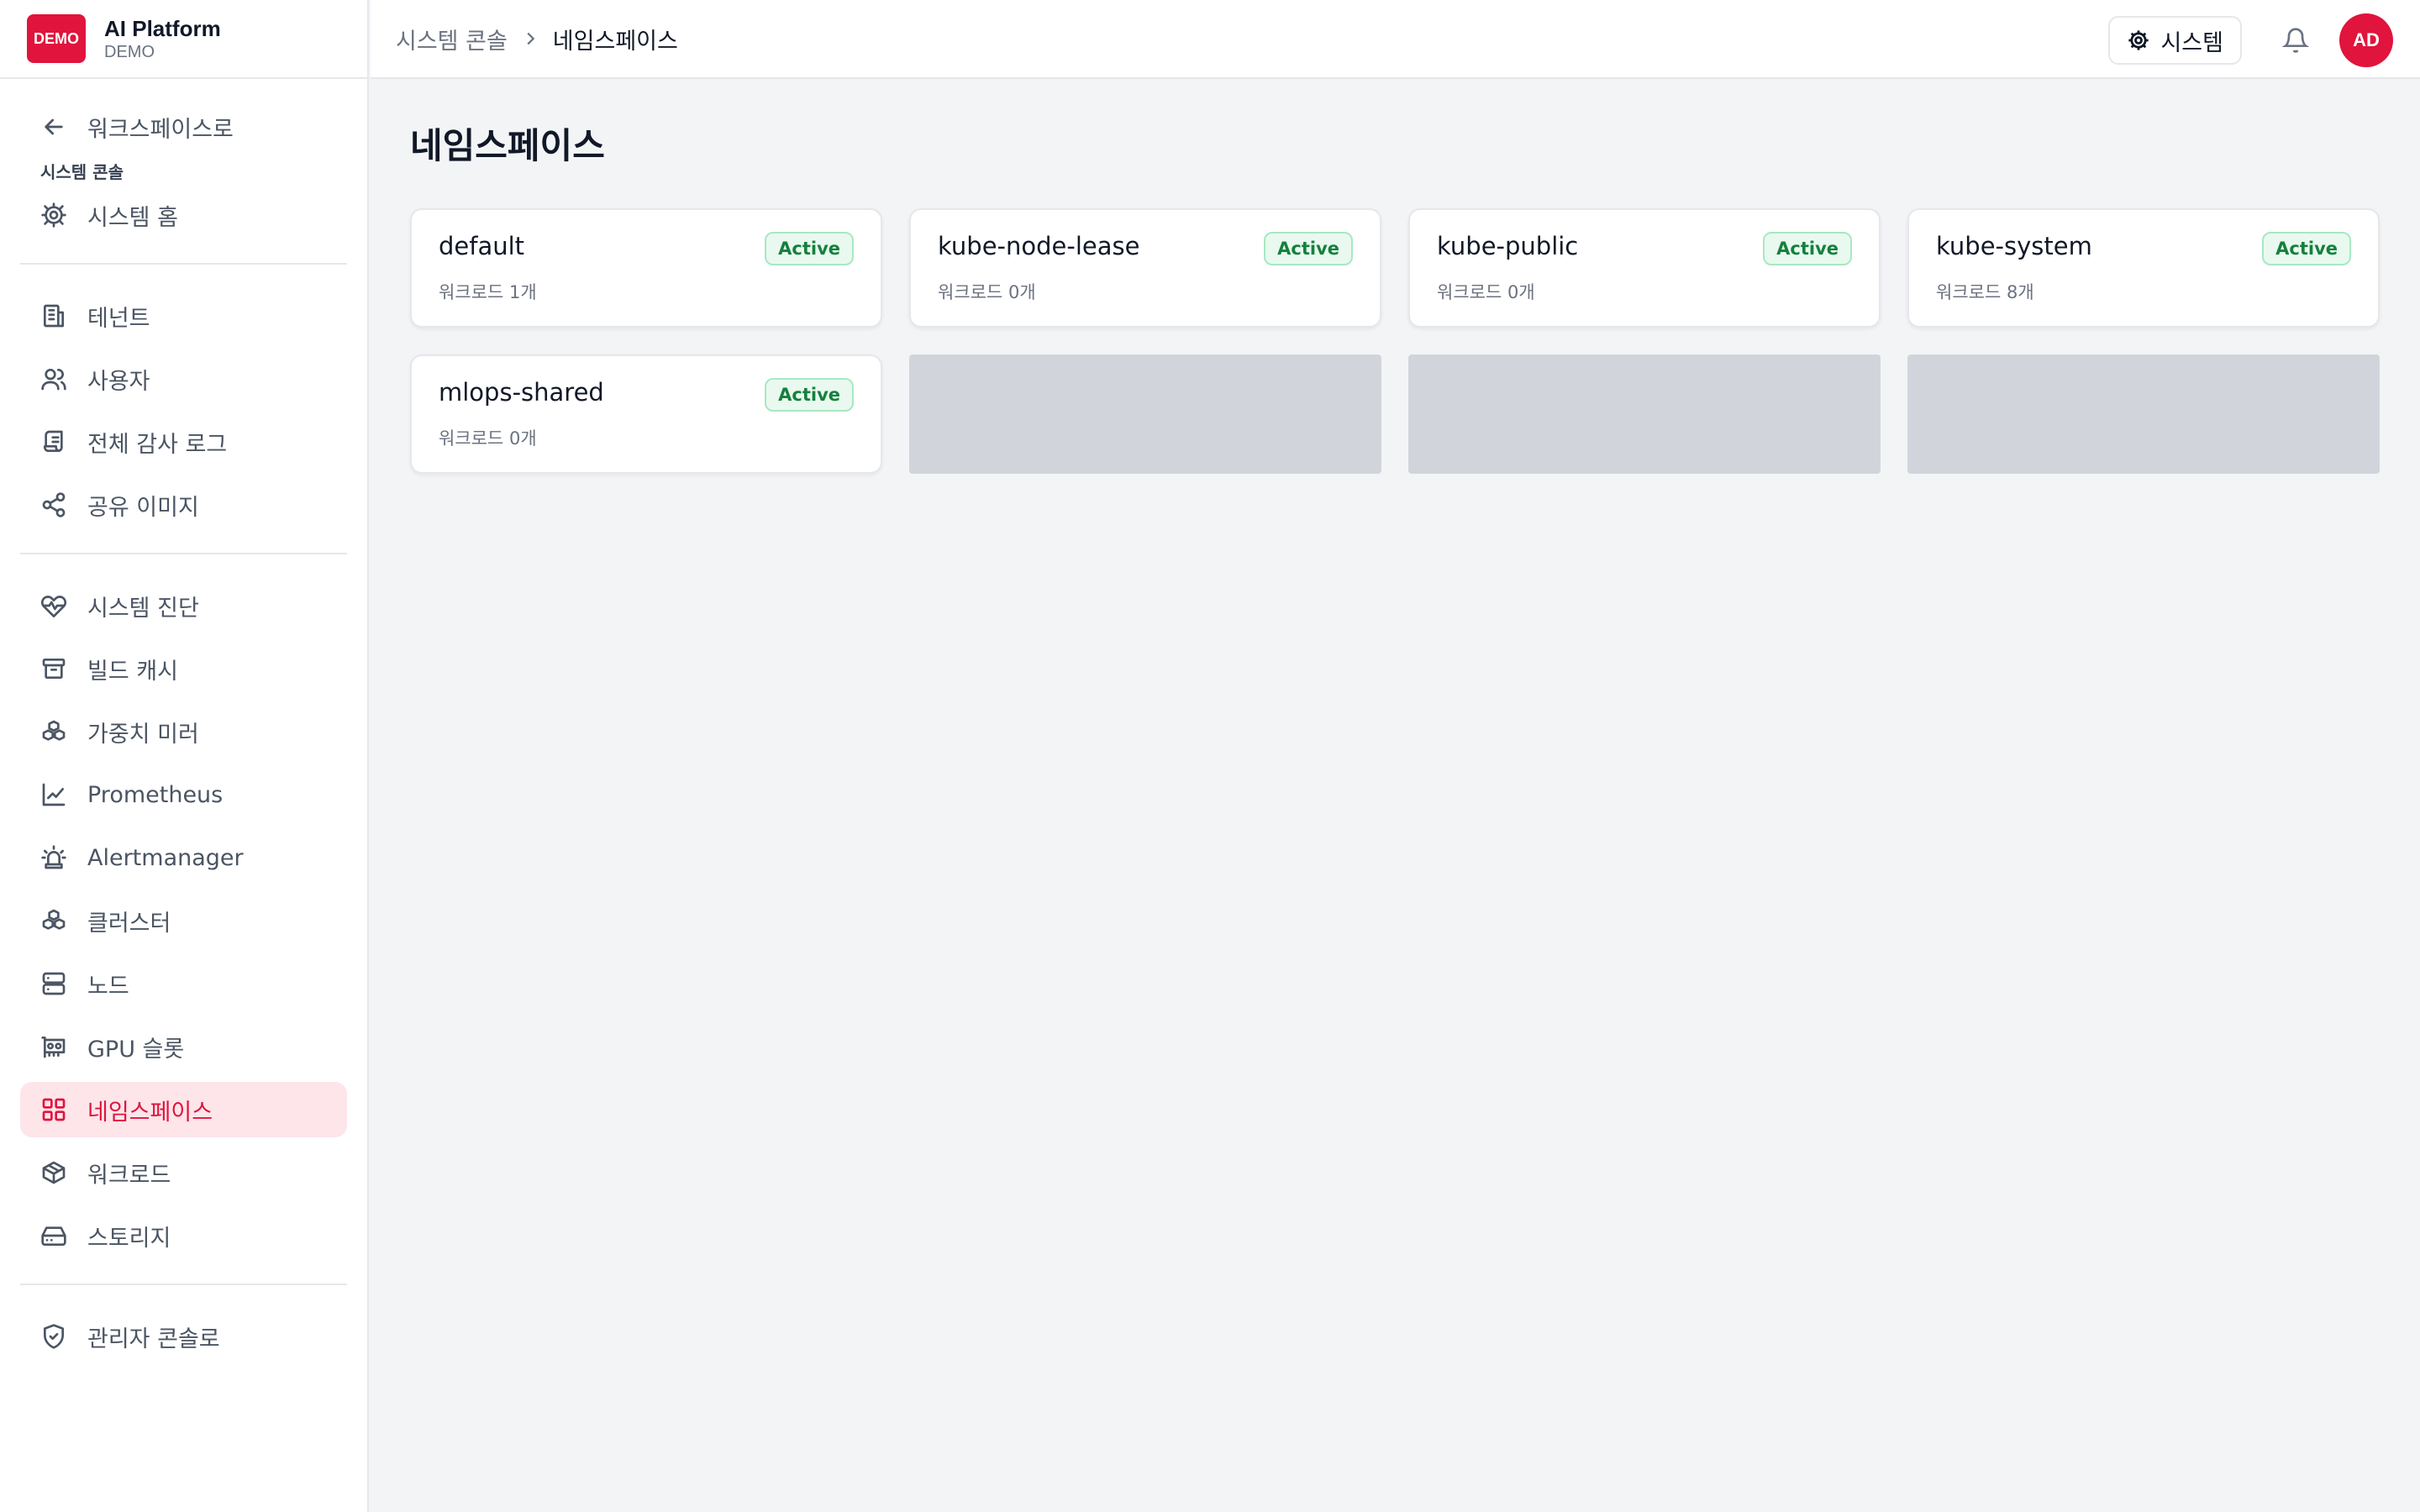 The image size is (2420, 1512). I want to click on sidebar-item-label: 테넌트, so click(118, 318).